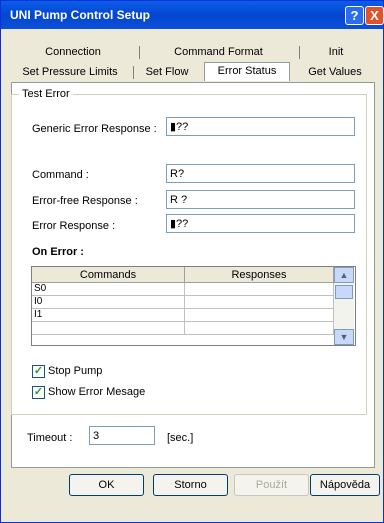  Describe the element at coordinates (108, 302) in the screenshot. I see `grid-cell-command: I0` at that location.